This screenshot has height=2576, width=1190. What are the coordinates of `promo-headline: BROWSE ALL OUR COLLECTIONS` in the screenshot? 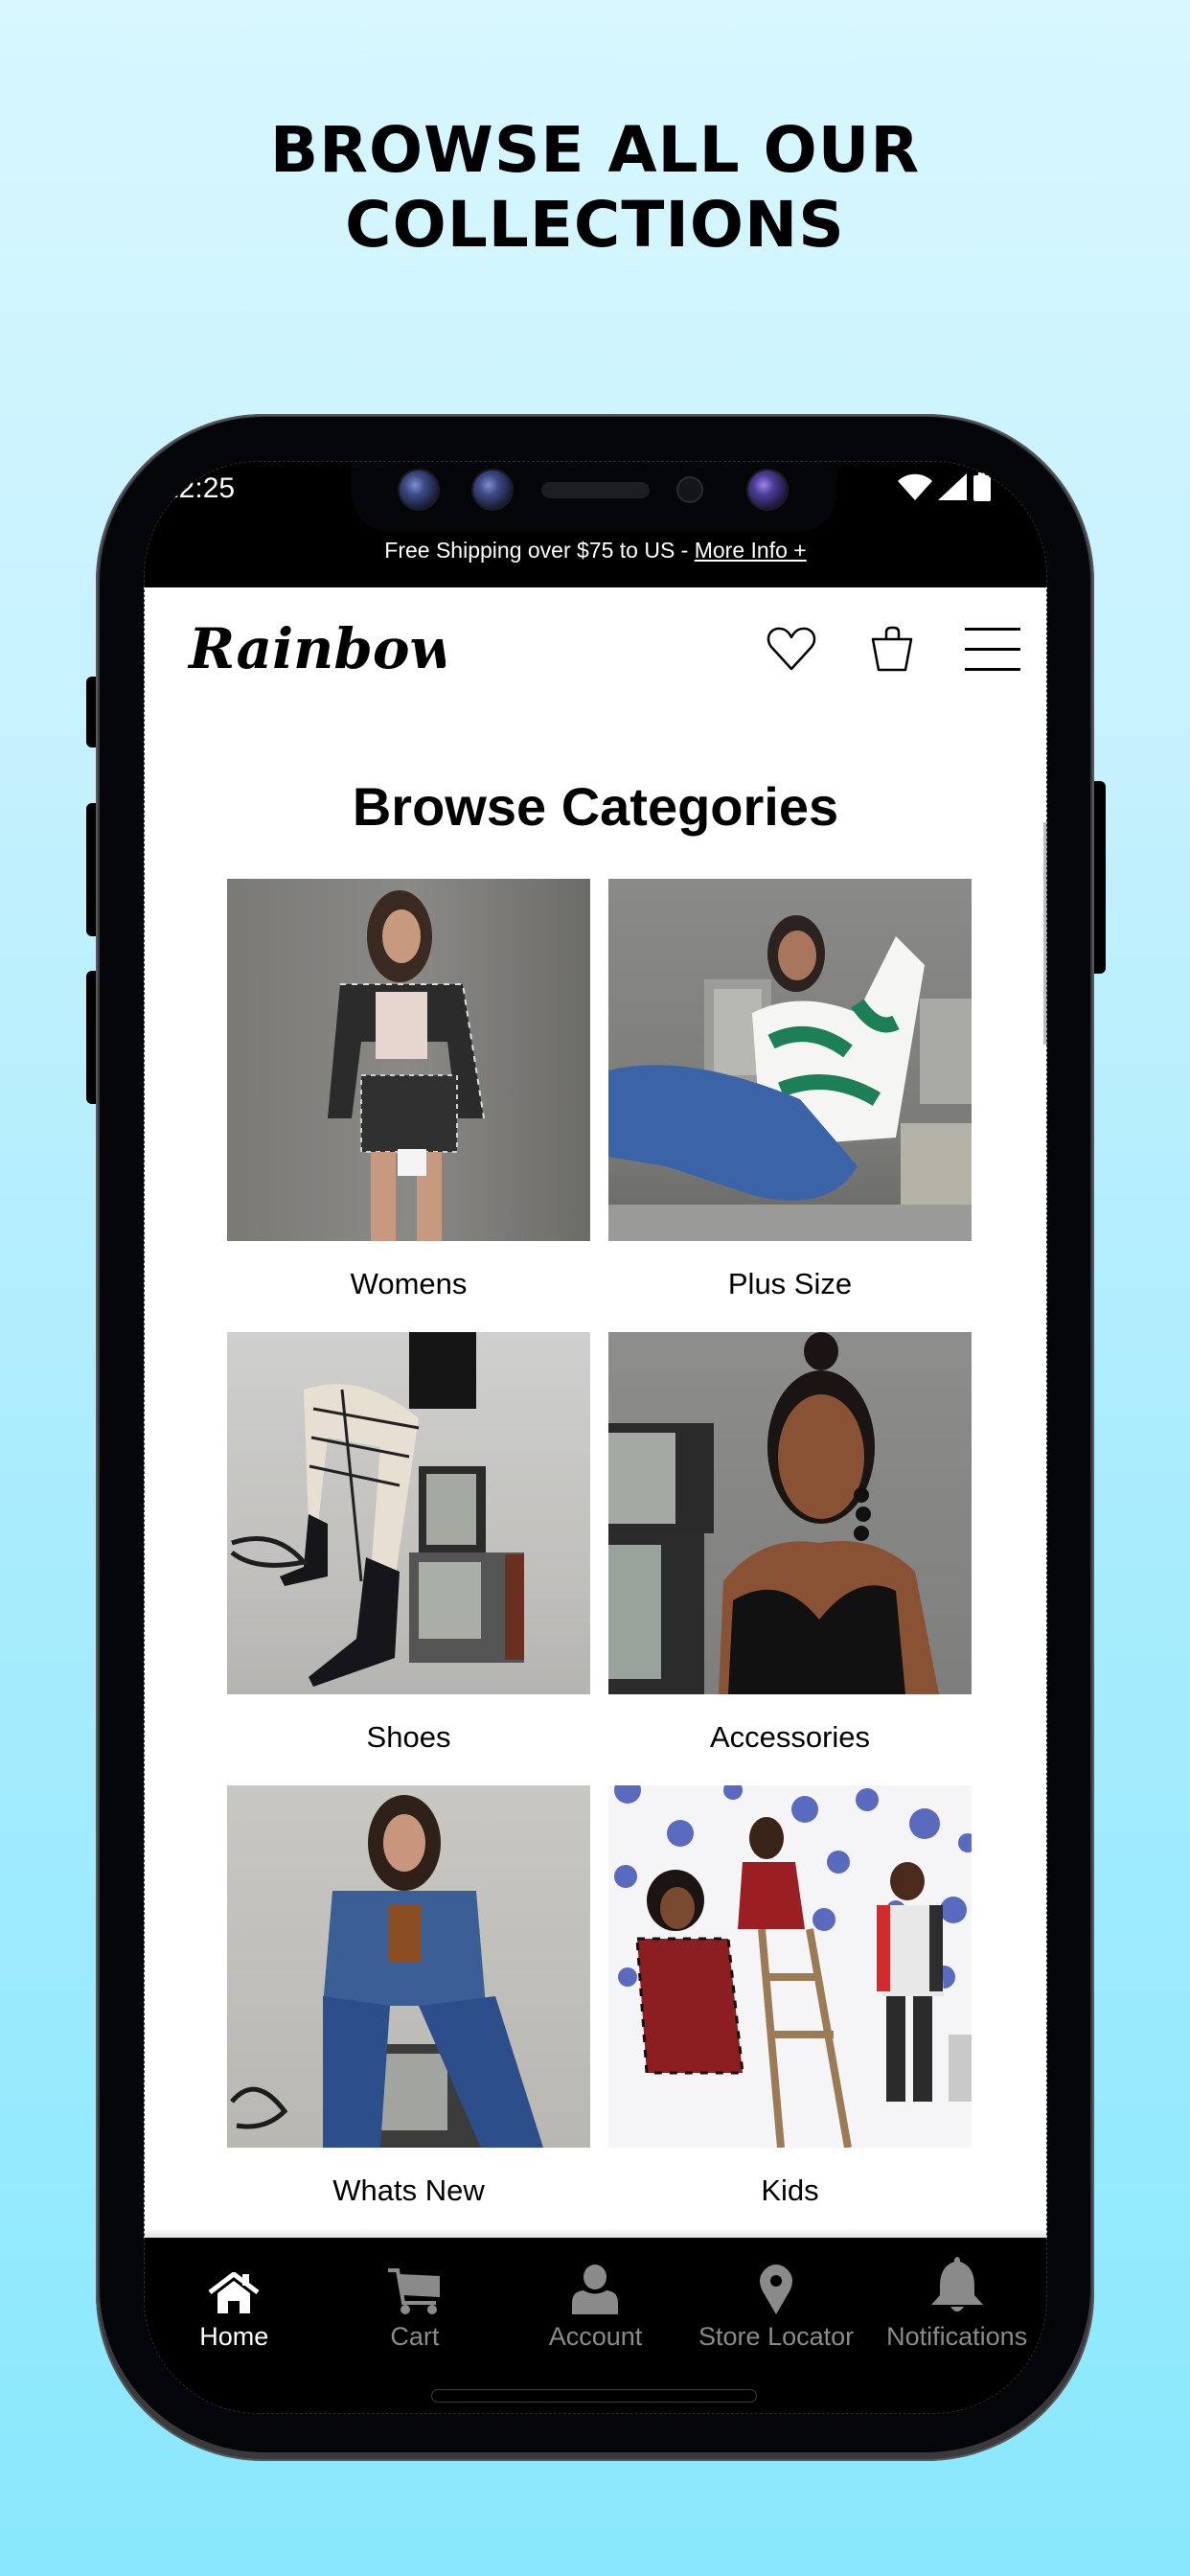 It's located at (595, 188).